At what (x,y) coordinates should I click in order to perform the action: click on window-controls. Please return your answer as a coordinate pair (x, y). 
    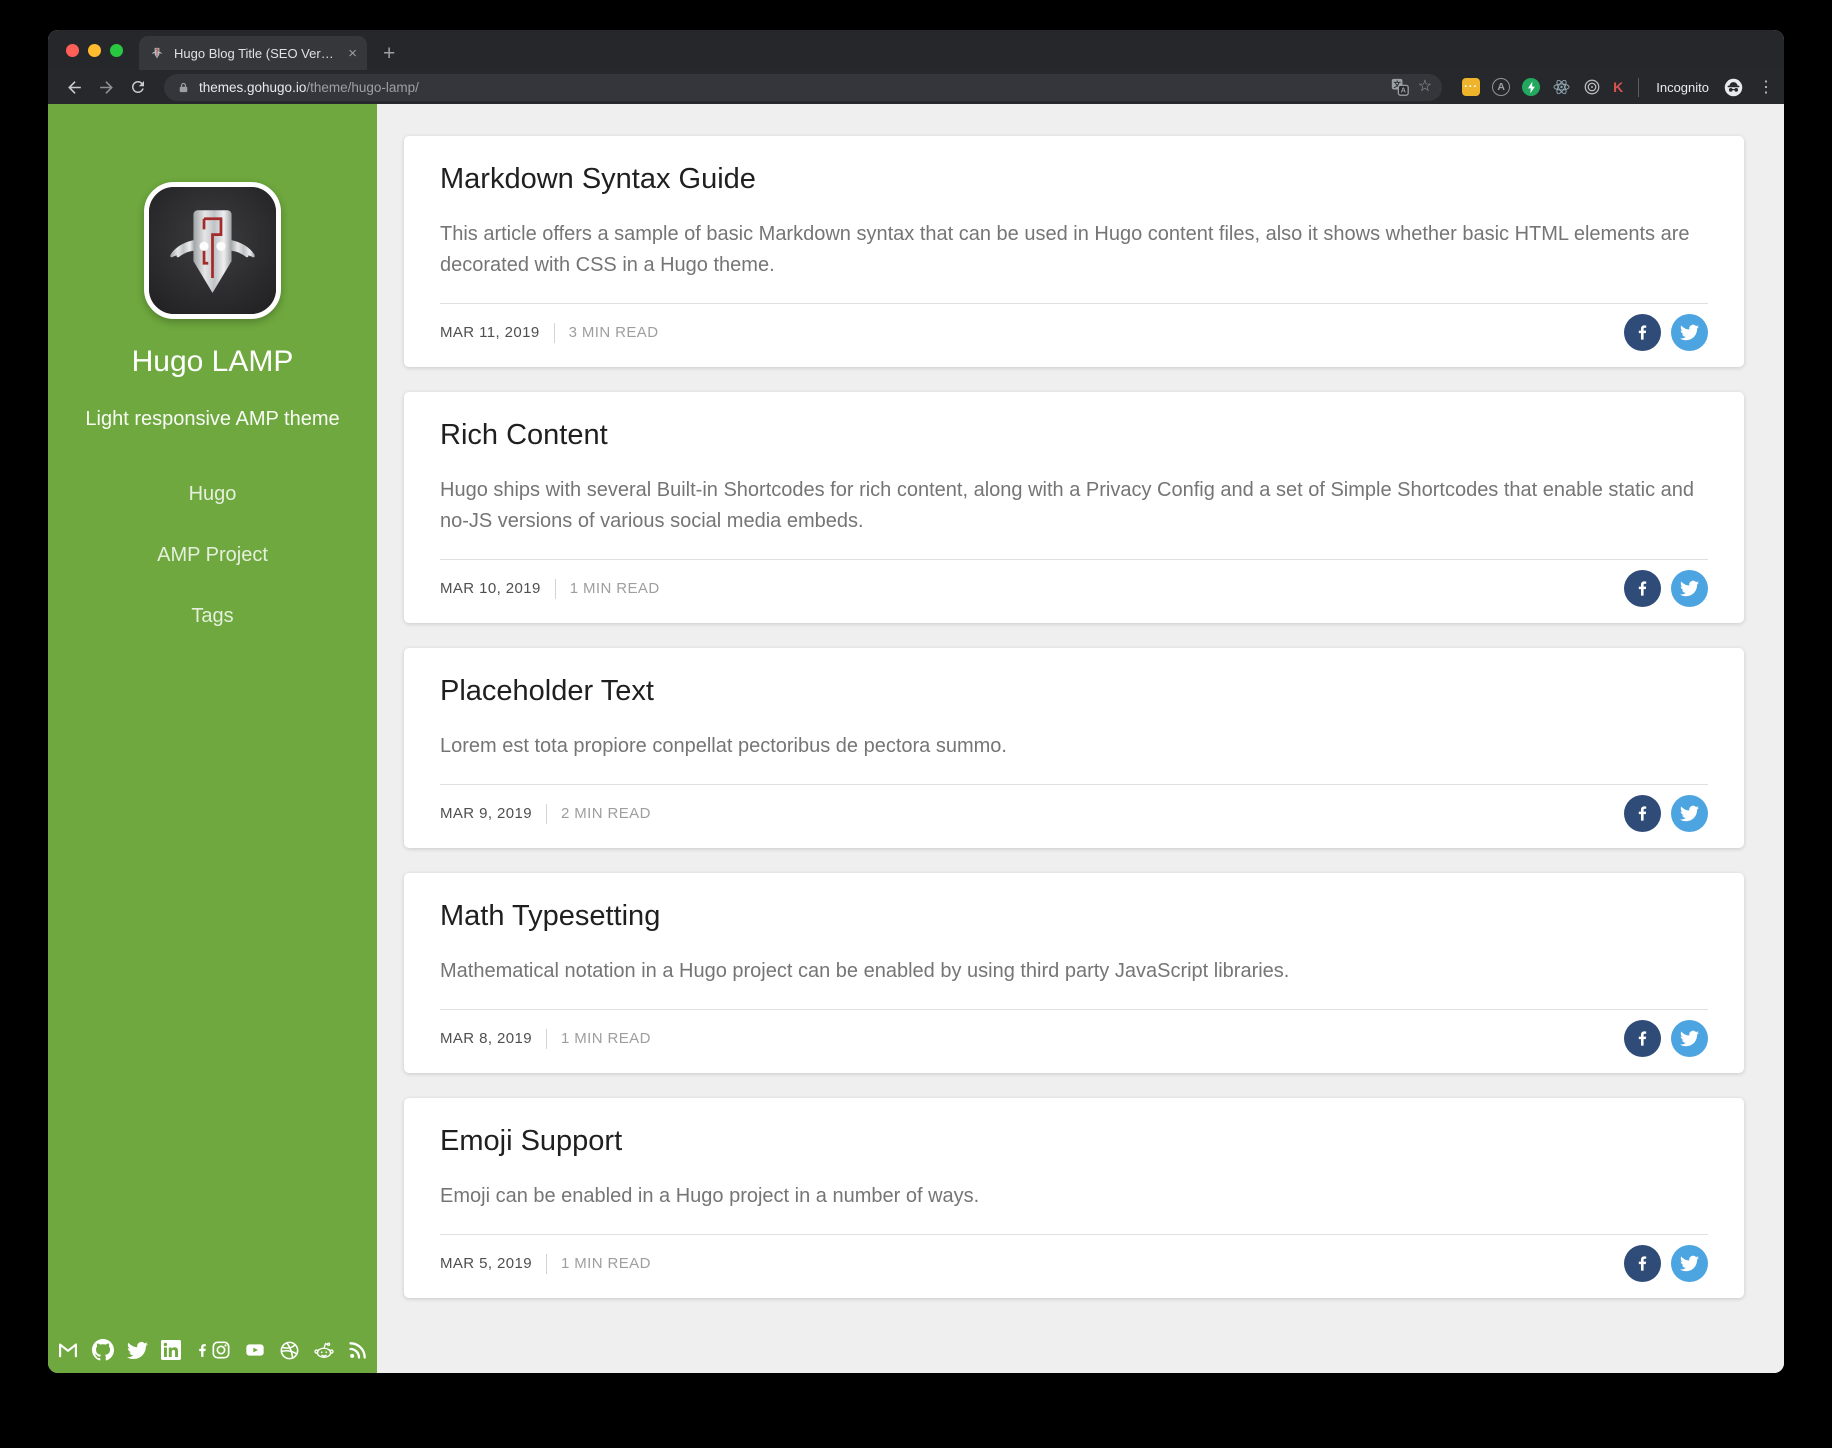
    Looking at the image, I should click on (93, 50).